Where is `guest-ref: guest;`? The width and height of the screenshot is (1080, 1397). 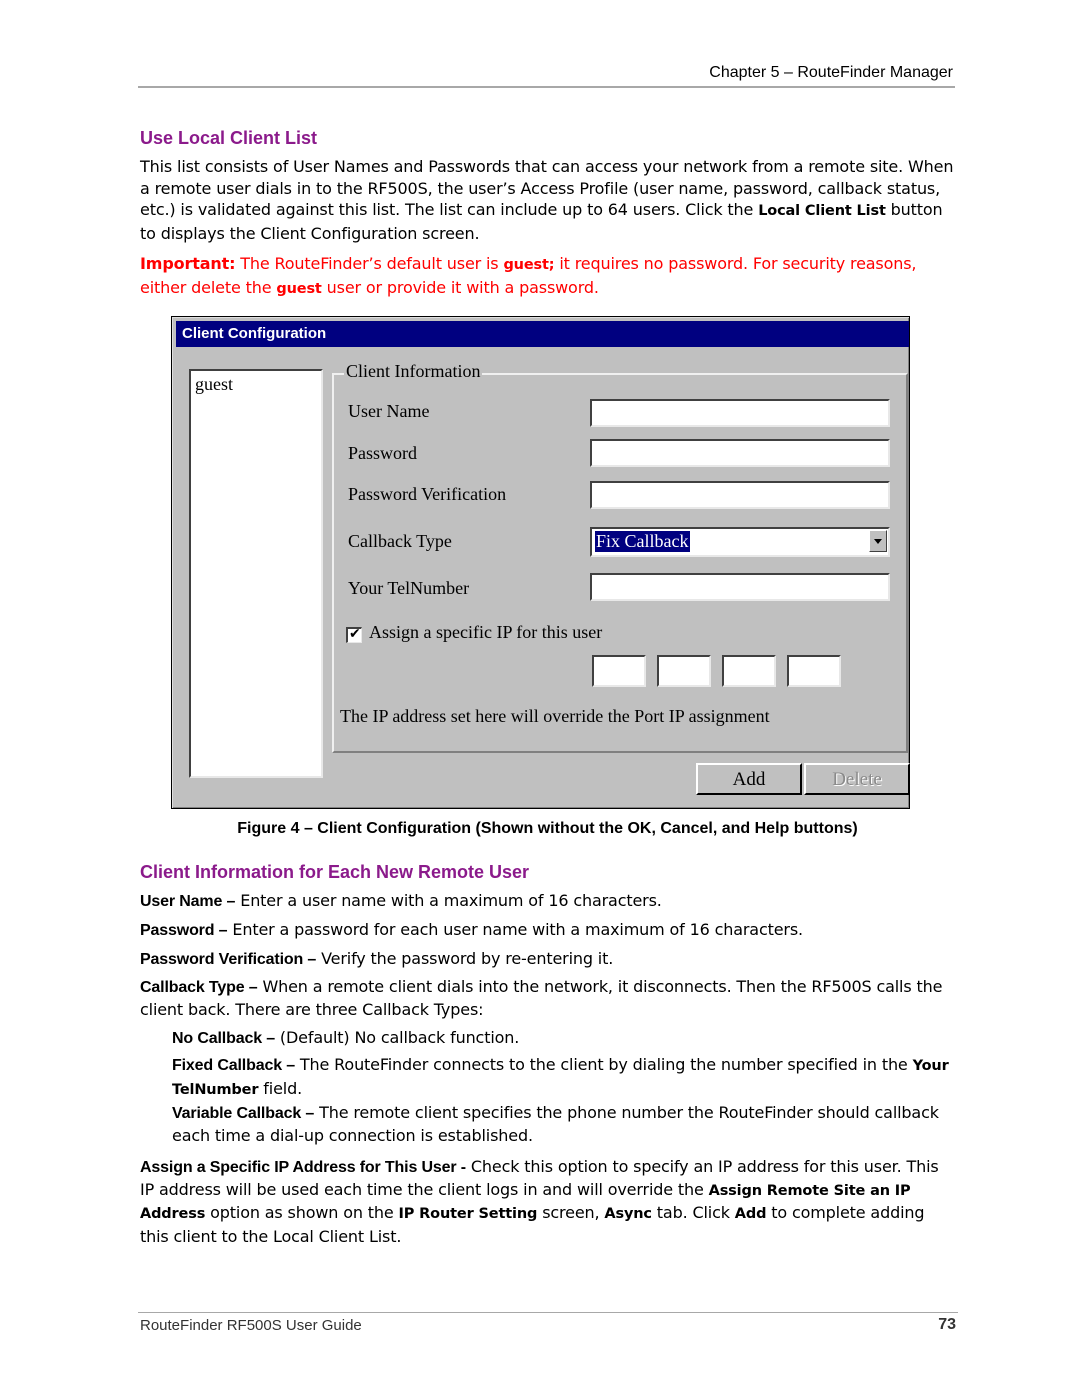
guest-ref: guest; is located at coordinates (529, 265).